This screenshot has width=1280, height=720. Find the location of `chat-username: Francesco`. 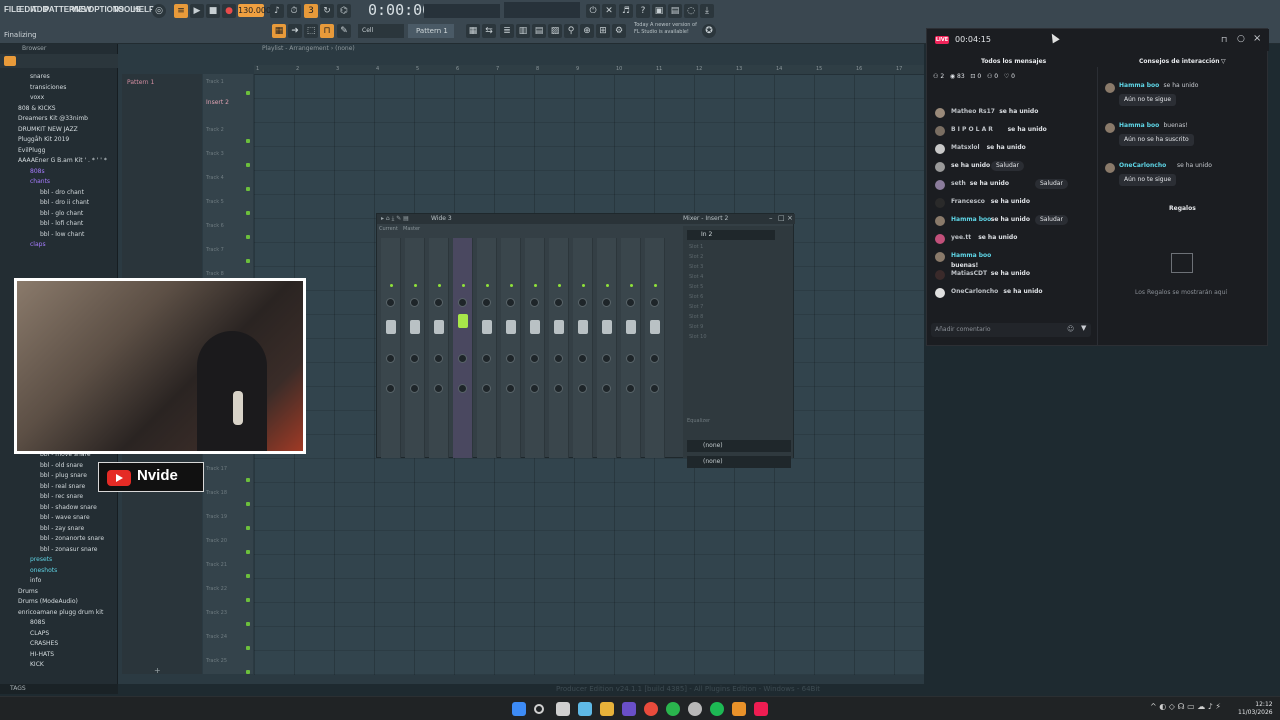

chat-username: Francesco is located at coordinates (968, 202).